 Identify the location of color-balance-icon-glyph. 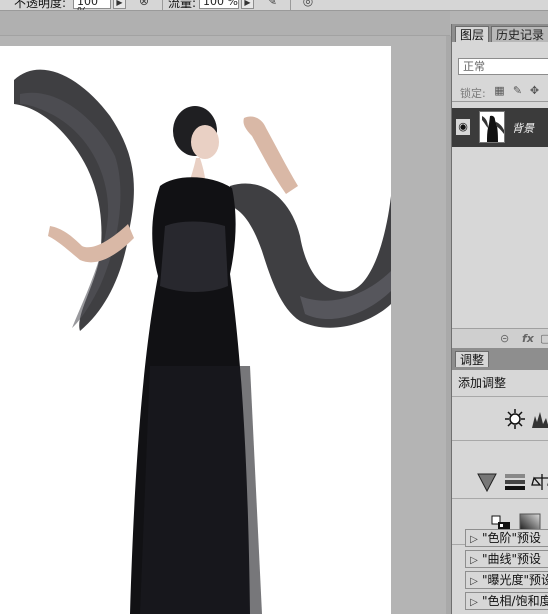
(539, 482).